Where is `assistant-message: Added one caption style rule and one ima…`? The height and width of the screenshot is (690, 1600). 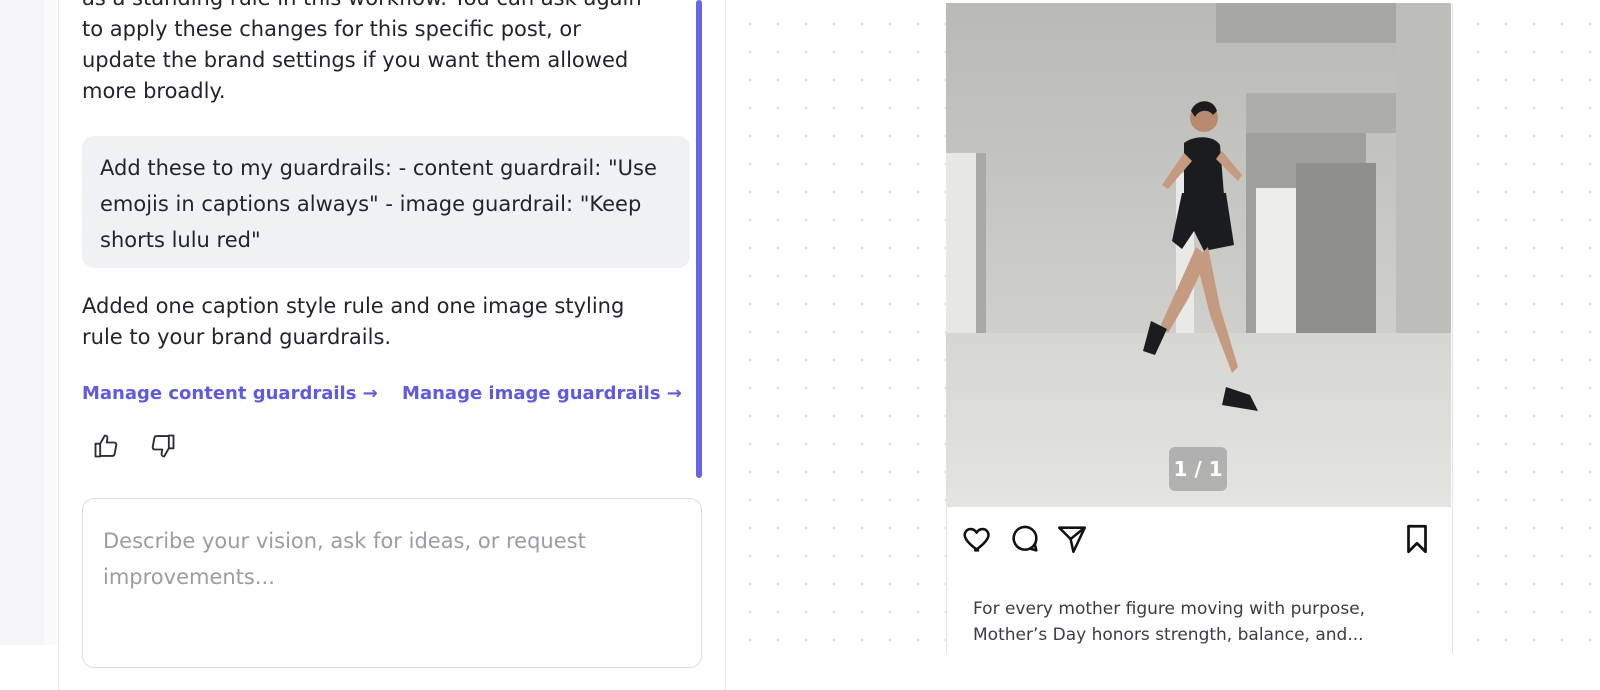
assistant-message: Added one caption style rule and one ima… is located at coordinates (353, 321).